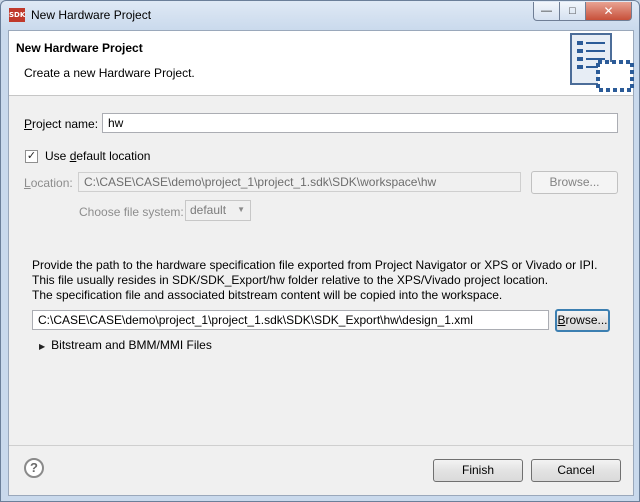  Describe the element at coordinates (320, 15) in the screenshot. I see `title-bar: SDK New Hardware Project — □ ✕` at that location.